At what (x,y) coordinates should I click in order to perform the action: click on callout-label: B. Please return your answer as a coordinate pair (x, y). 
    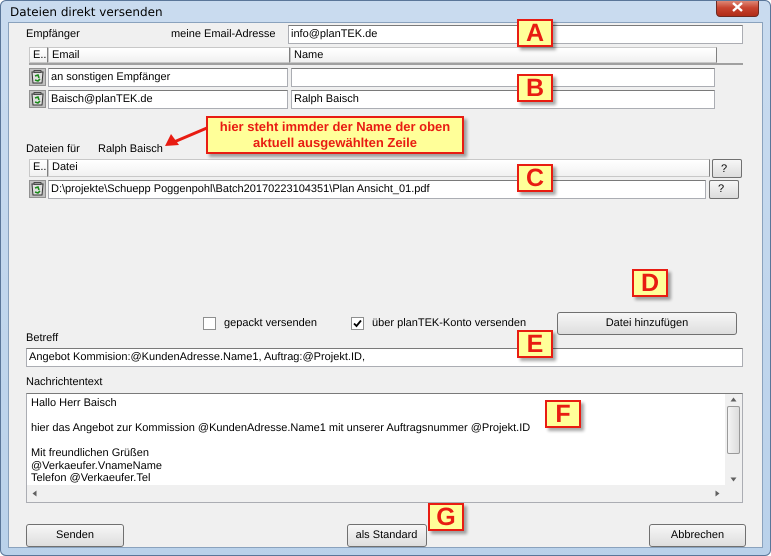
    Looking at the image, I should click on (535, 88).